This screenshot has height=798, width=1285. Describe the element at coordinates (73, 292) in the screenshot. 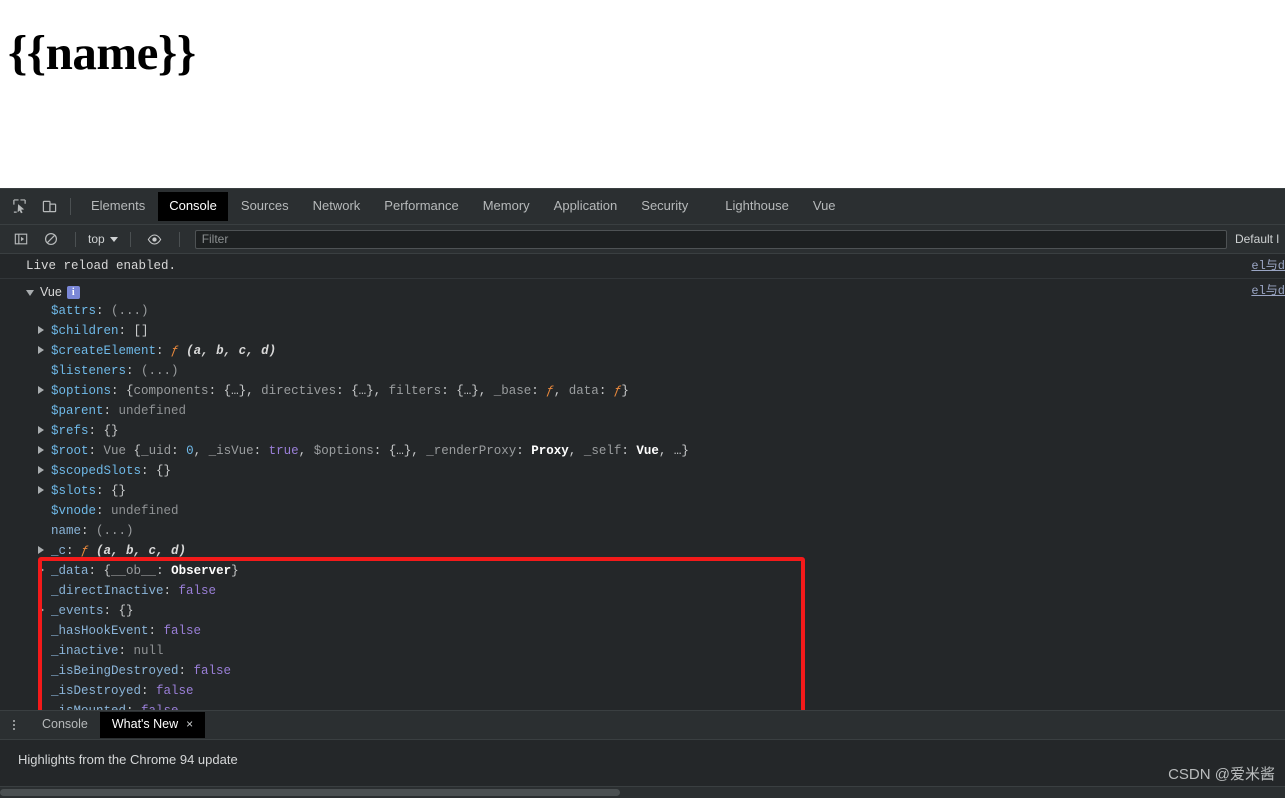

I see `info-badge-icon: i` at that location.